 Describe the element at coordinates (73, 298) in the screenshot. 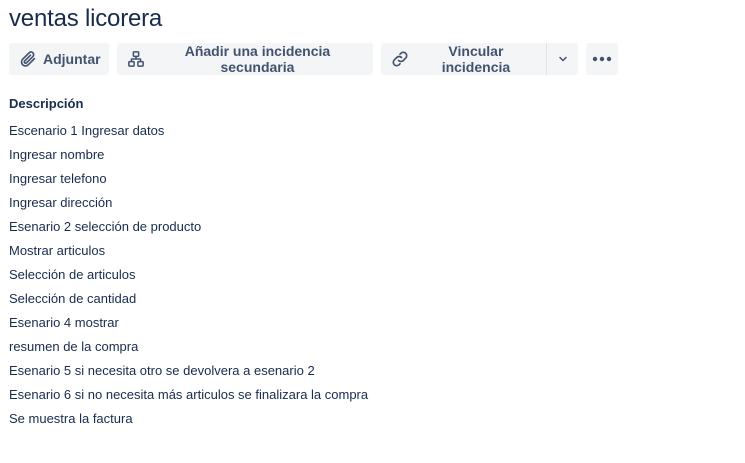

I see `description-line: Selección de cantidad` at that location.